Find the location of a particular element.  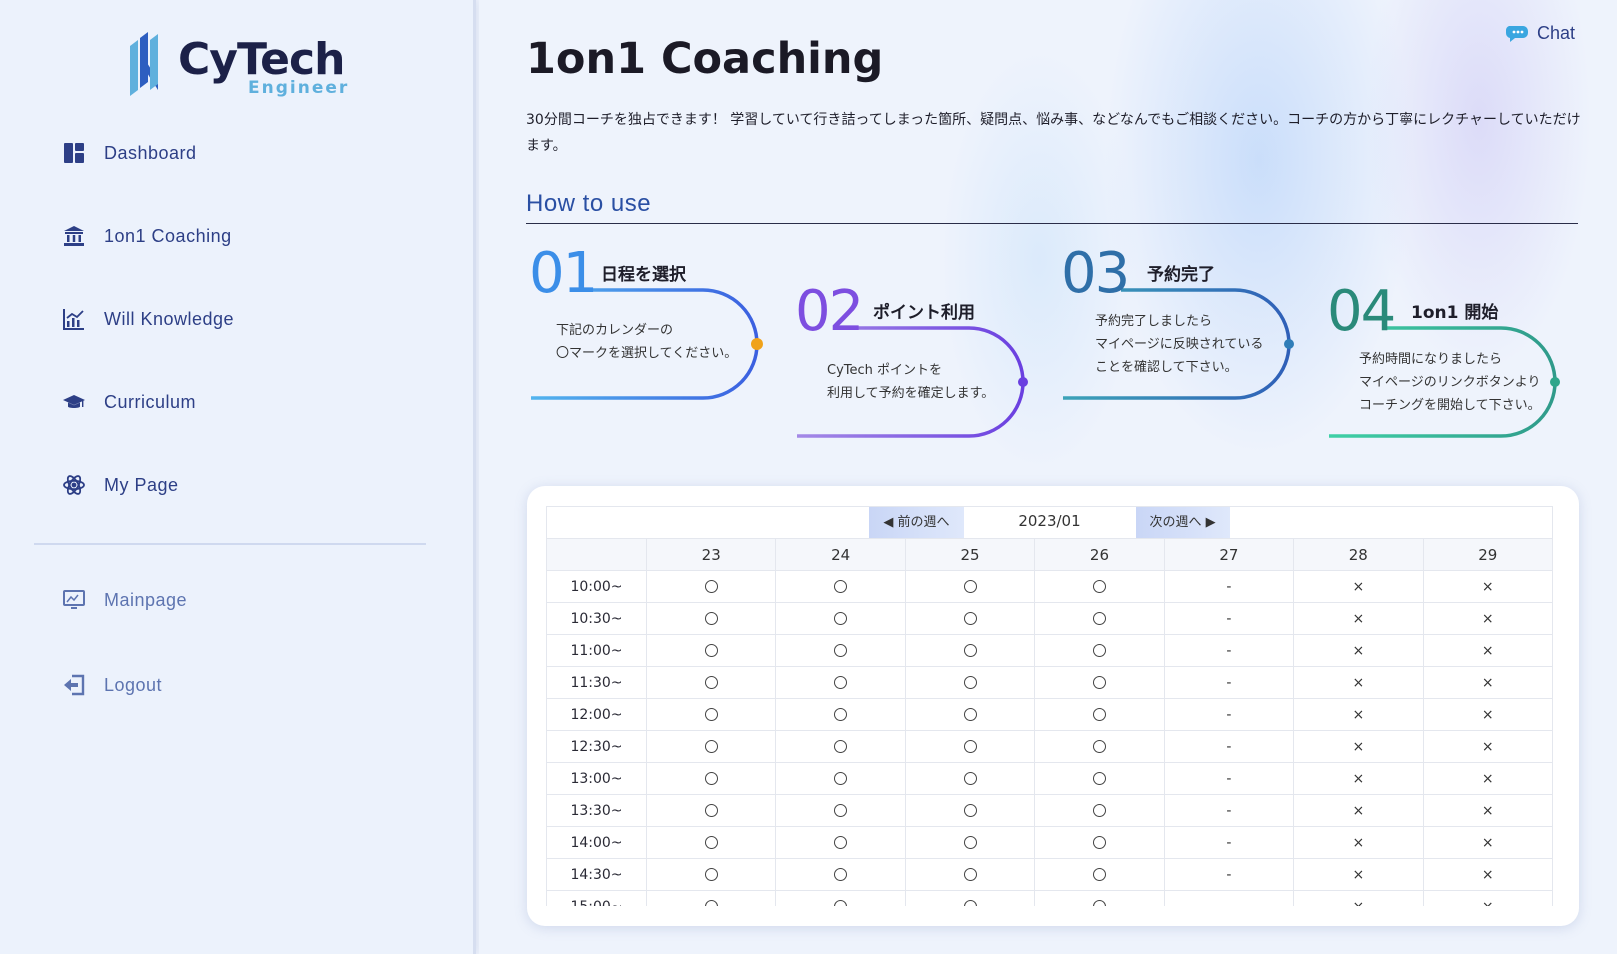

sidebar-item-logout: Logout is located at coordinates (242, 685).